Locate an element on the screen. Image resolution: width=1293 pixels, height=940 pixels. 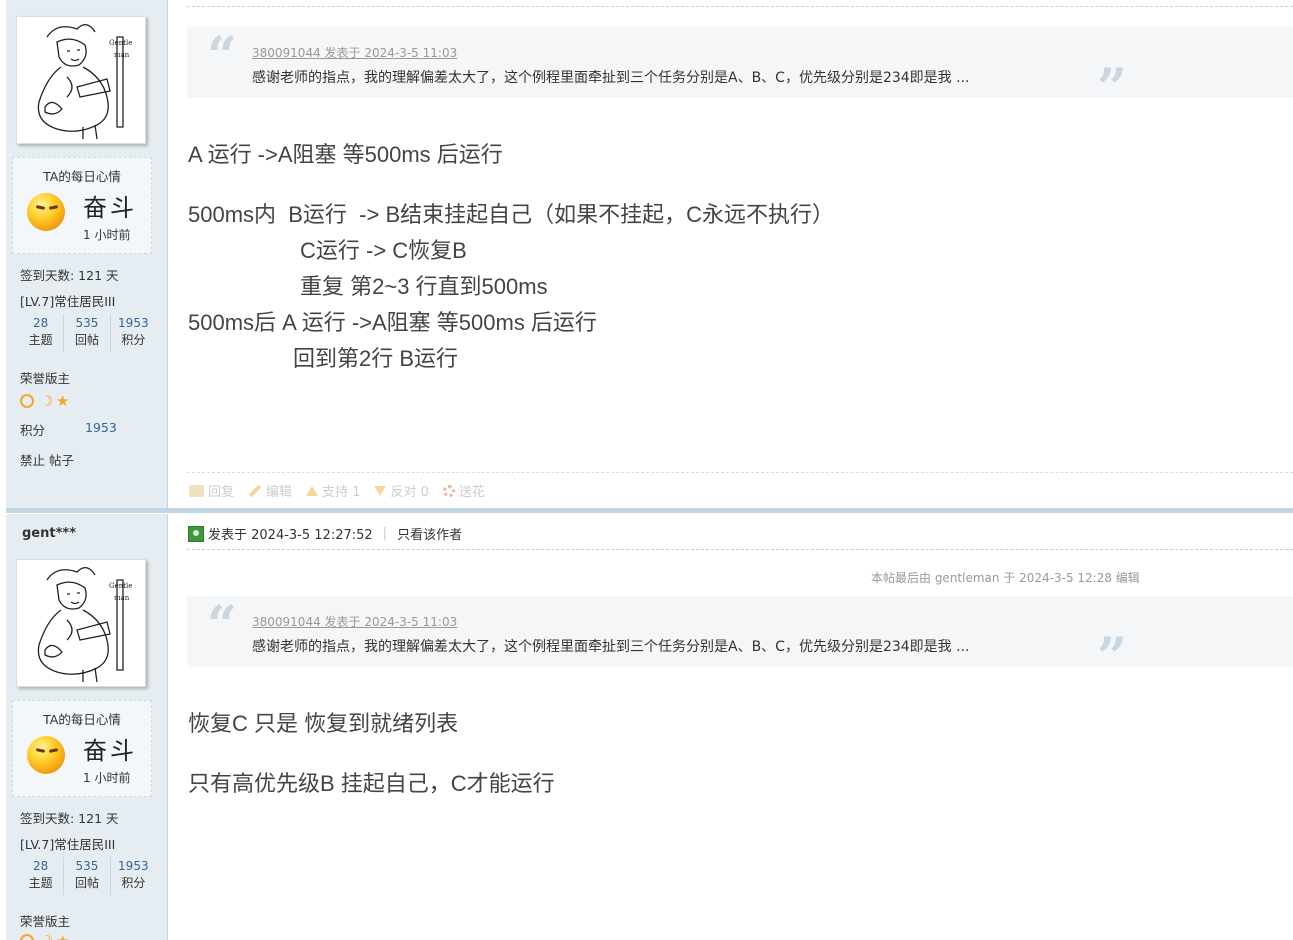
post-line: C运行 -> C恢复B is located at coordinates (383, 250).